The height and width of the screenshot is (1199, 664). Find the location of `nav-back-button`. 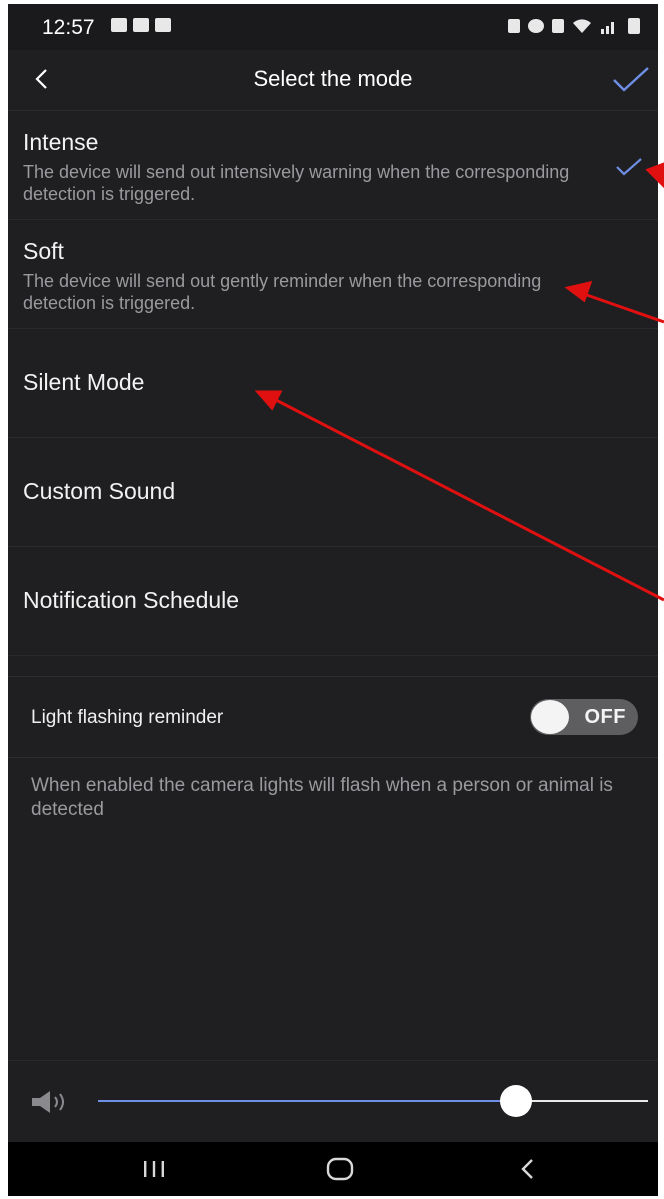

nav-back-button is located at coordinates (528, 1169).